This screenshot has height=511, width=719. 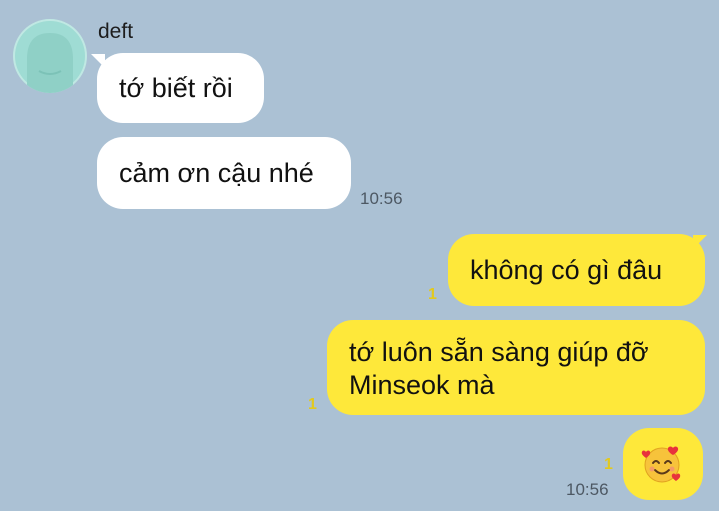 I want to click on default-profile-icon, so click(x=50, y=63).